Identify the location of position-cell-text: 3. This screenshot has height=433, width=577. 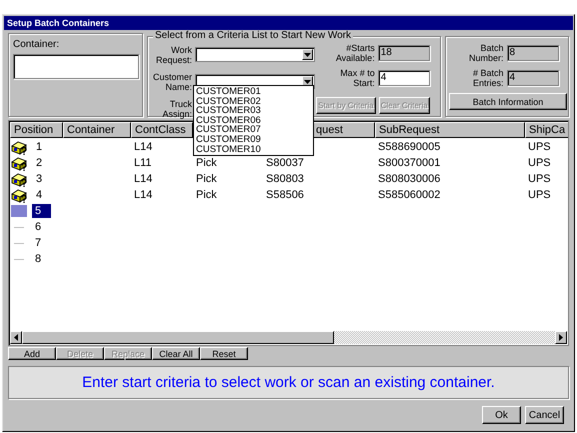
(39, 179).